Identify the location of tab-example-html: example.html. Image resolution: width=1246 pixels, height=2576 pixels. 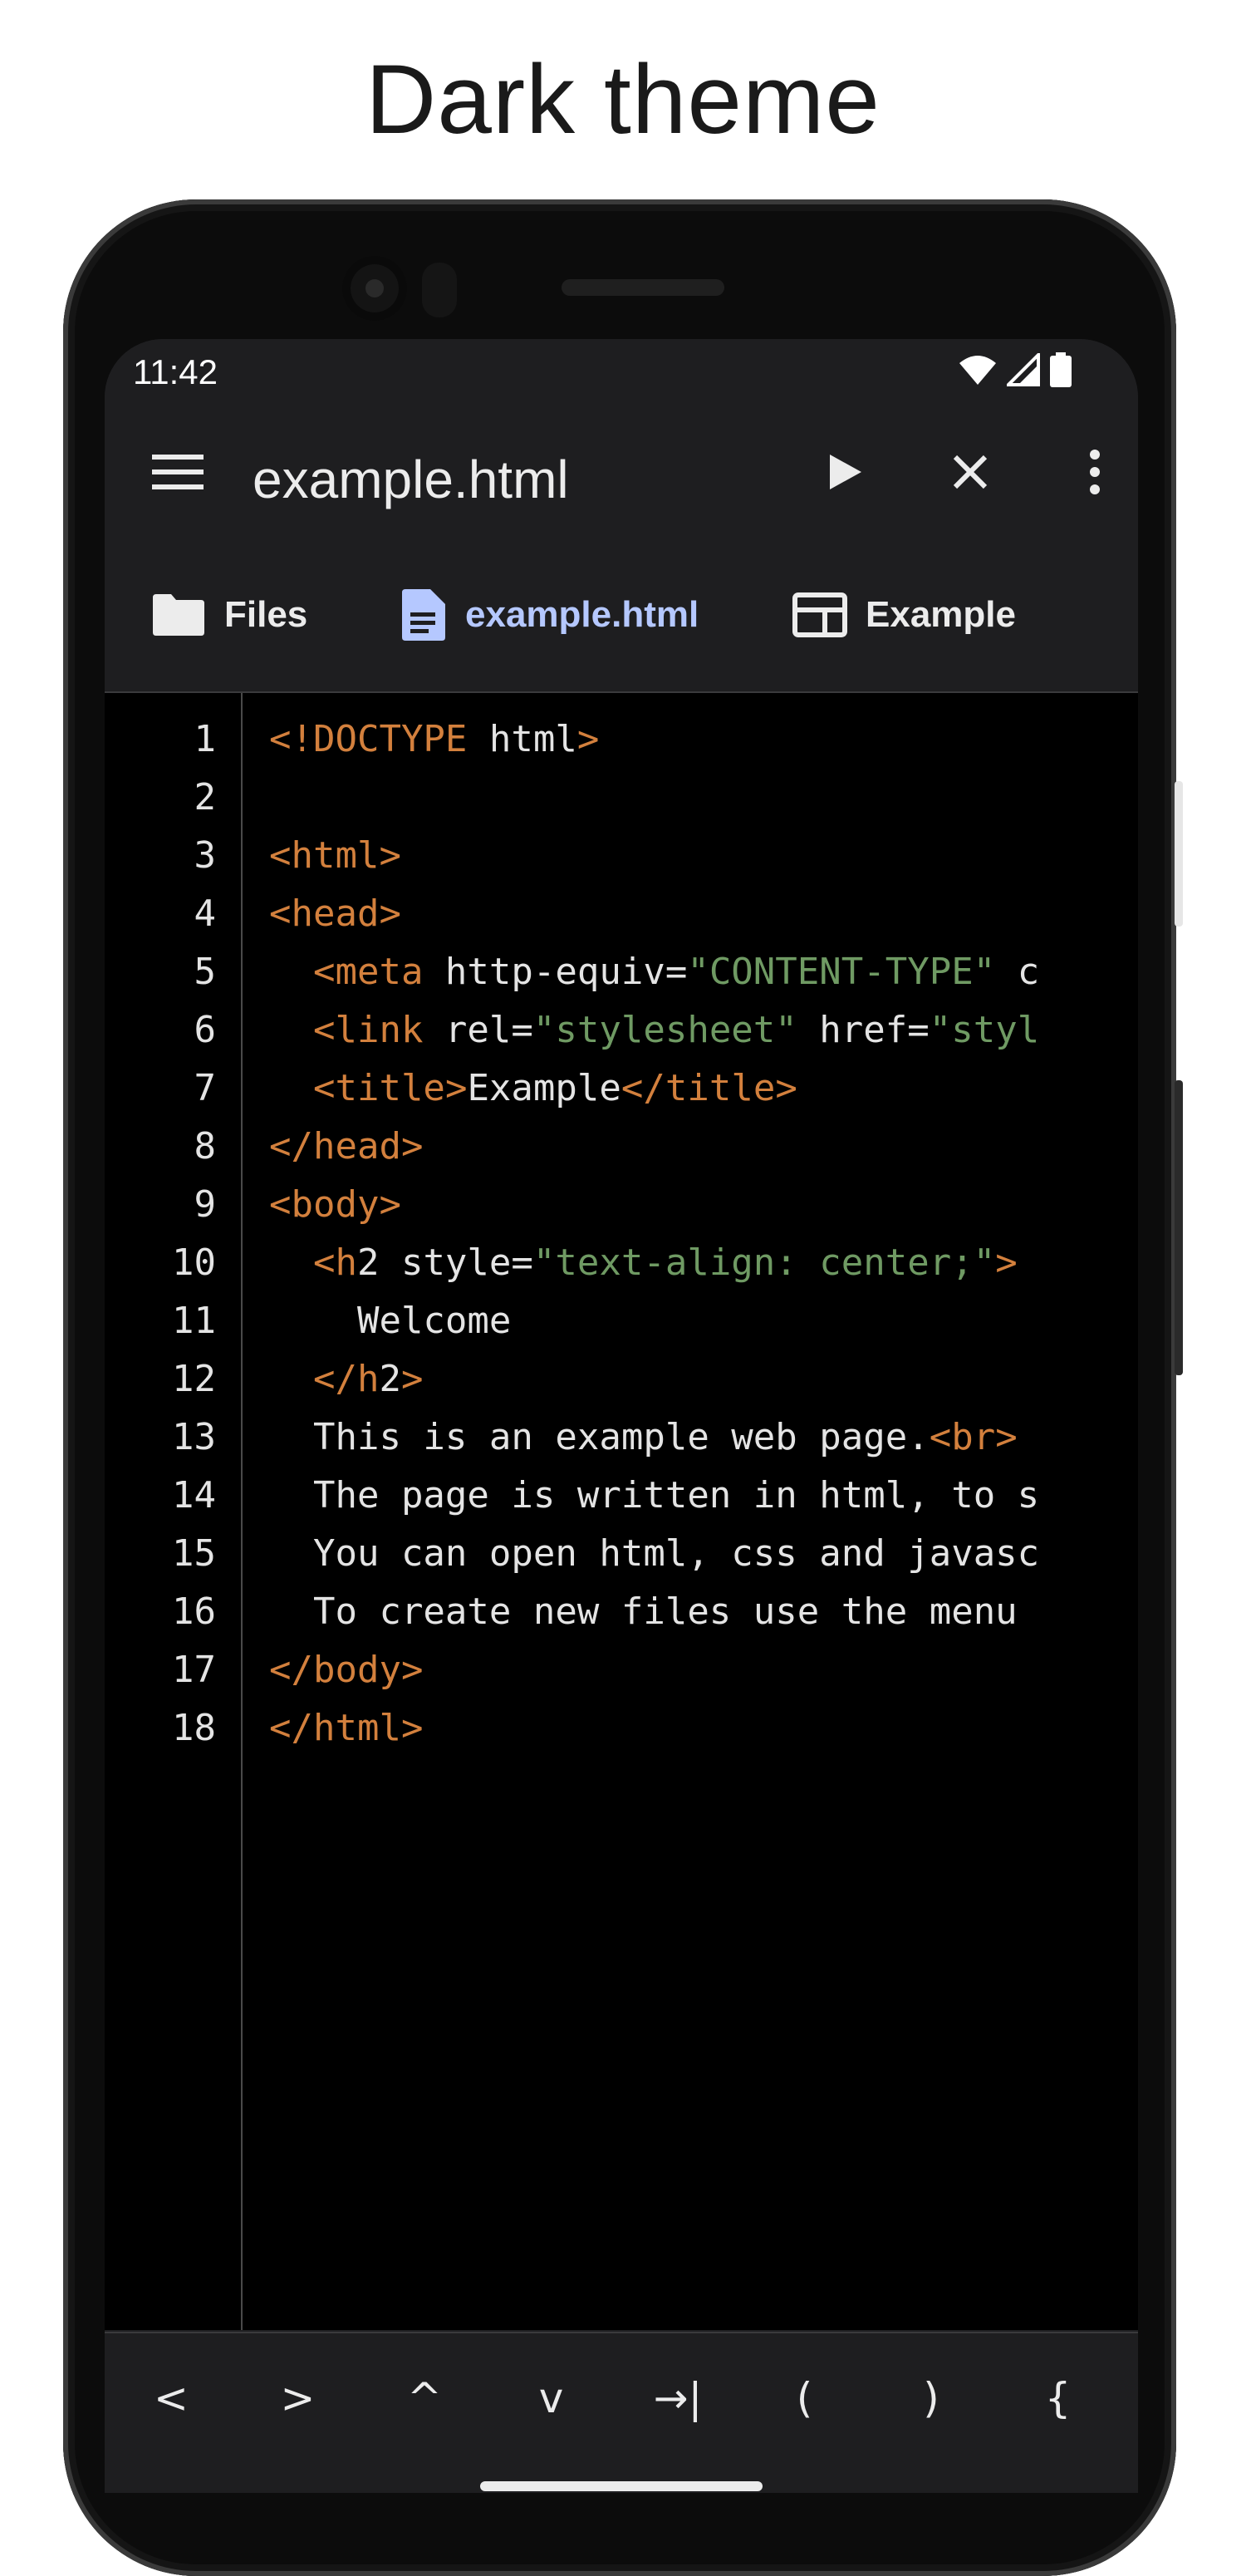
(549, 614).